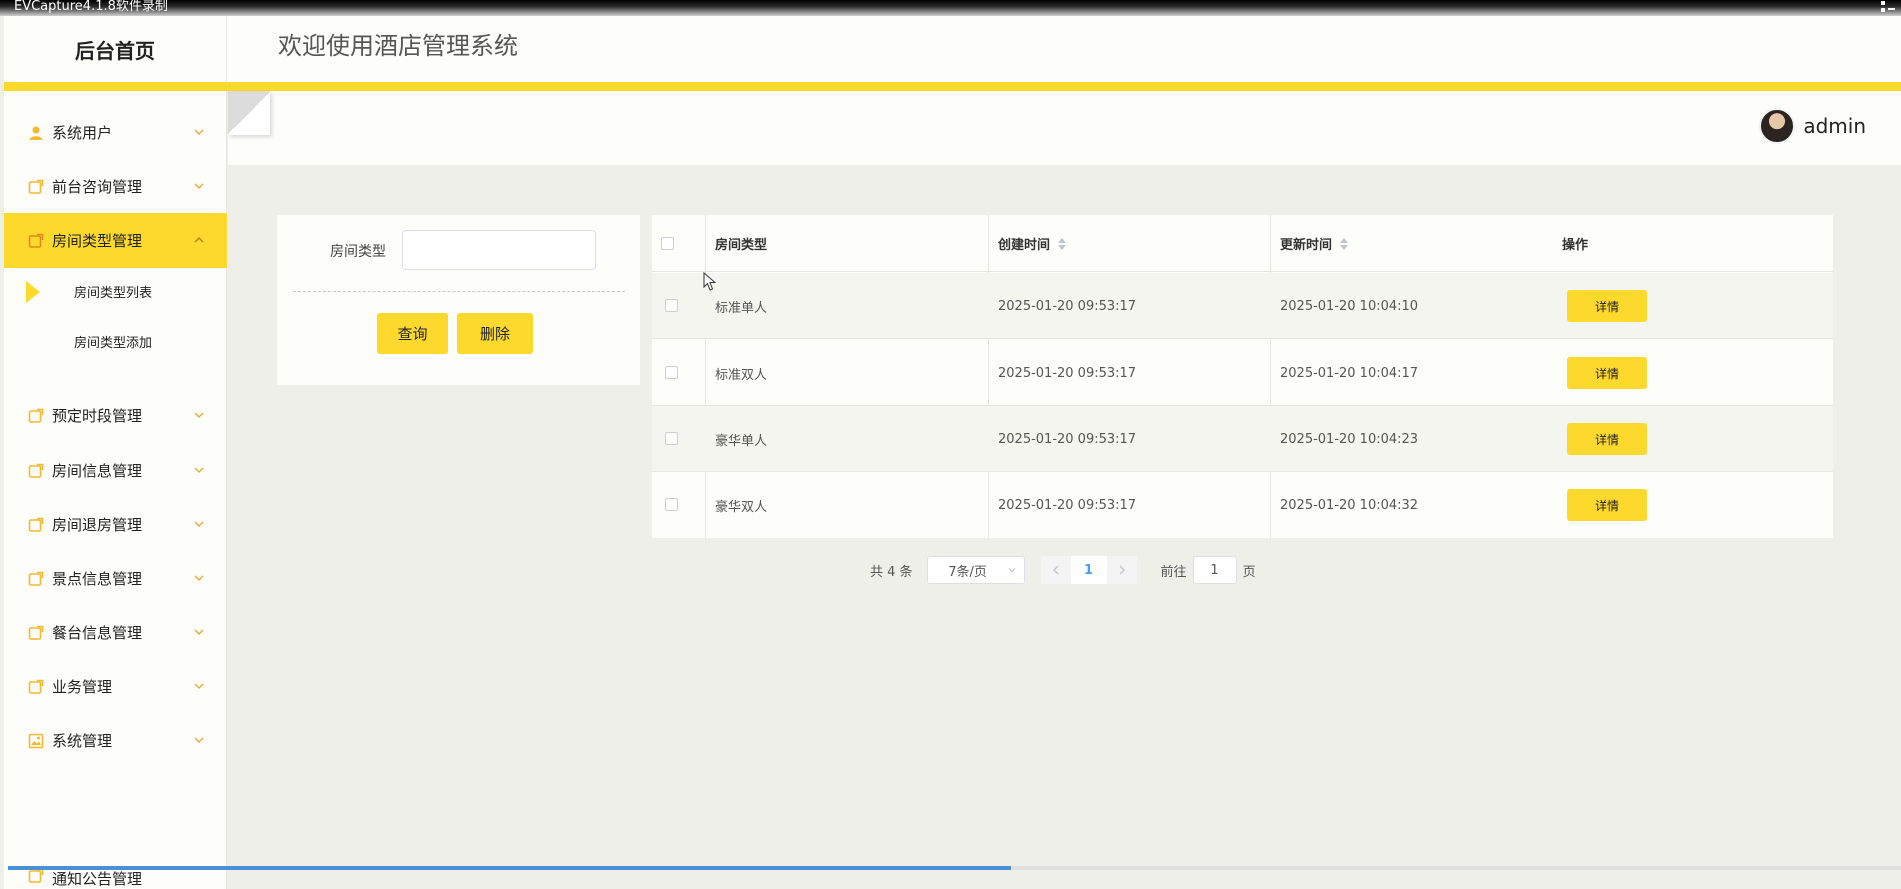  I want to click on page-size-select: 7条/页, so click(975, 570).